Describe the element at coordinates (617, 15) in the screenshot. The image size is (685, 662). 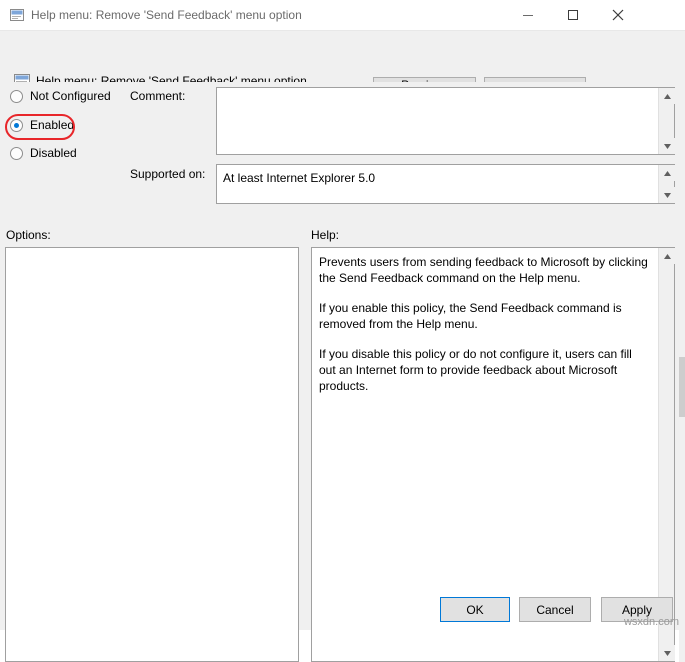
I see `close-button` at that location.